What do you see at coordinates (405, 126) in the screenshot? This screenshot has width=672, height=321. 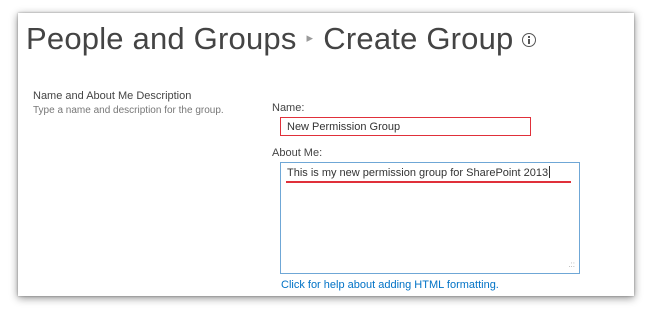 I see `name-input` at bounding box center [405, 126].